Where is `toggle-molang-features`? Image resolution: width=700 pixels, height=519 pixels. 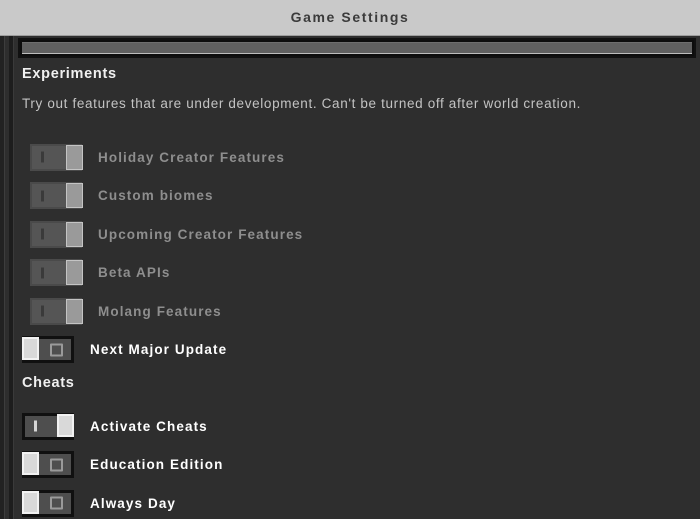 toggle-molang-features is located at coordinates (56, 311).